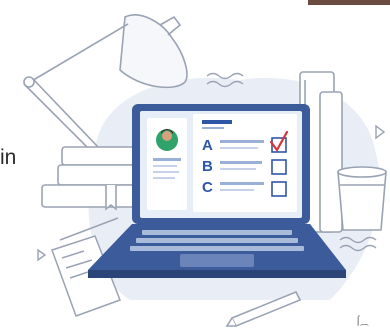 The width and height of the screenshot is (390, 335). What do you see at coordinates (207, 166) in the screenshot?
I see `option-letter: B` at bounding box center [207, 166].